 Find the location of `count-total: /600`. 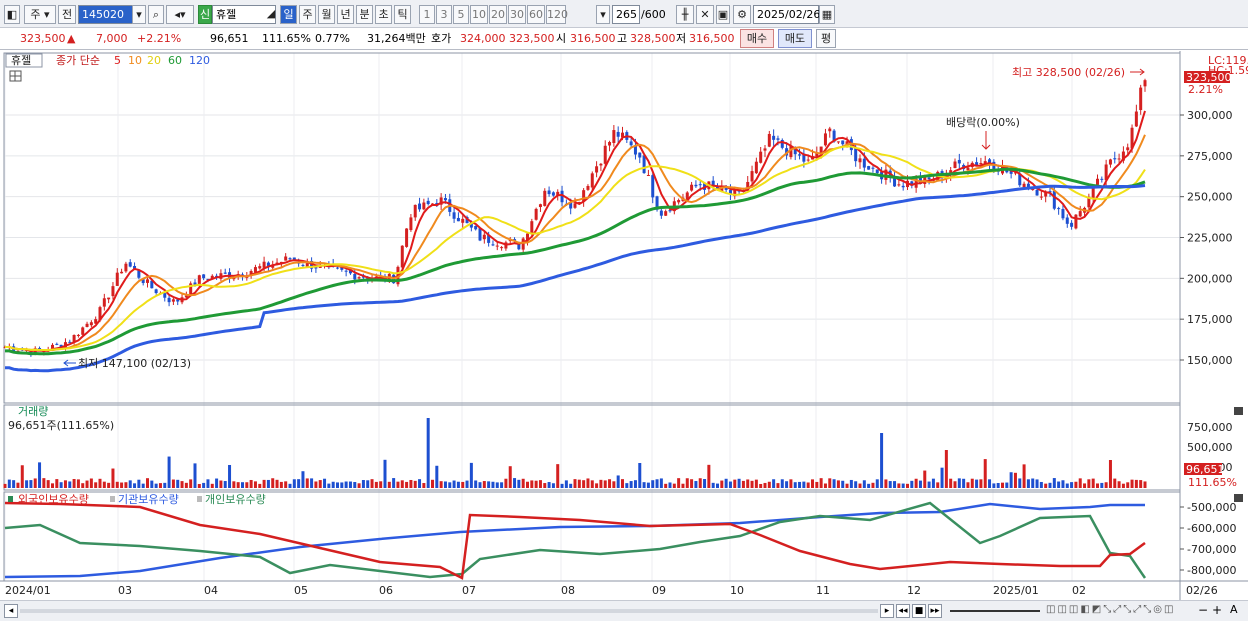

count-total: /600 is located at coordinates (653, 14).